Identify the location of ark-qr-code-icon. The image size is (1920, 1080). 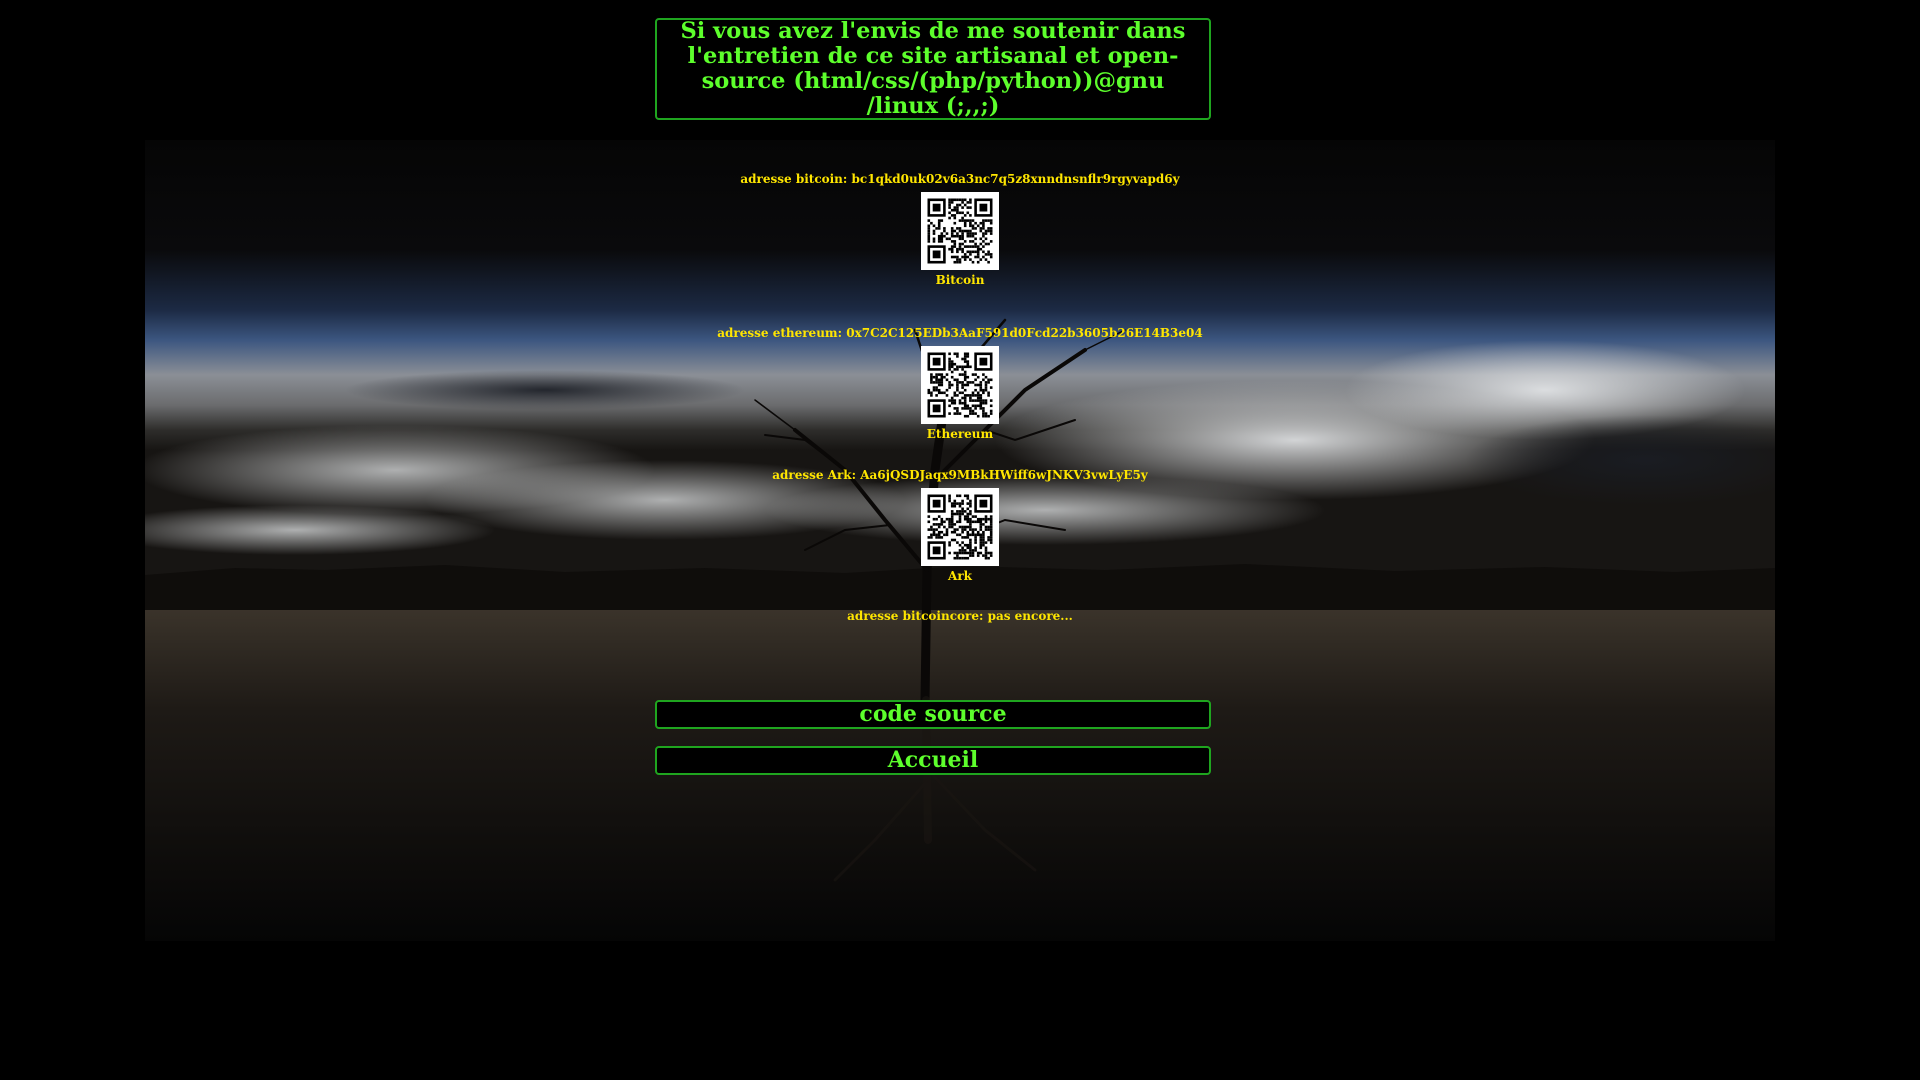
(960, 527).